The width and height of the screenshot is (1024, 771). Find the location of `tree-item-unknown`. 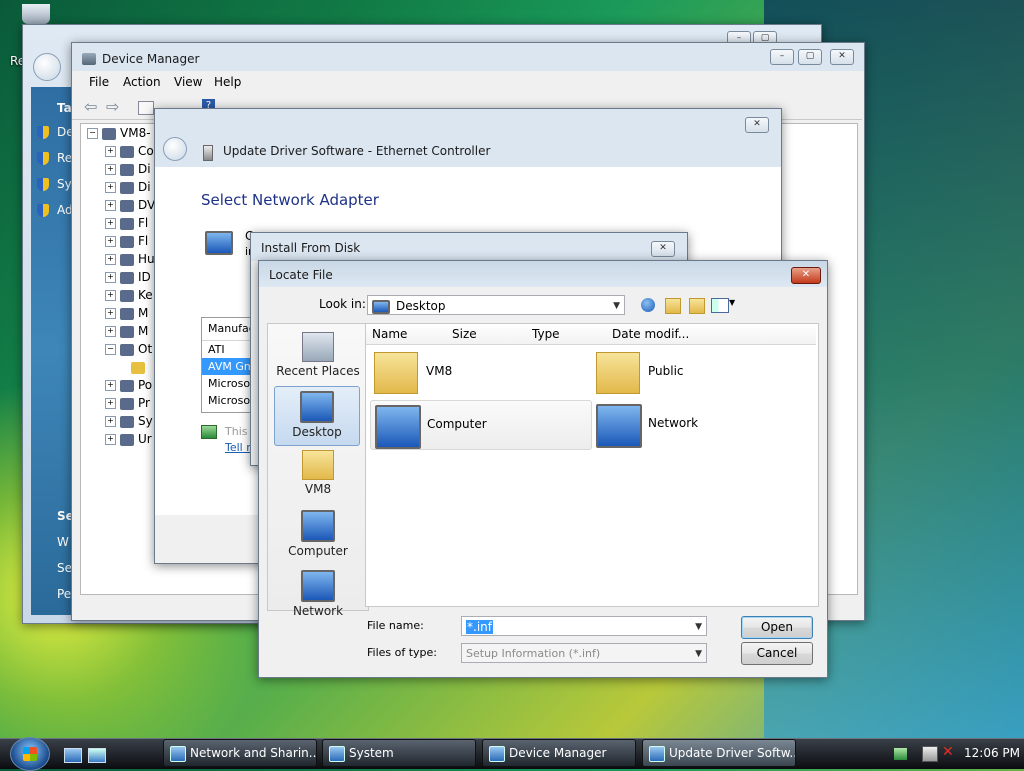

tree-item-unknown is located at coordinates (140, 369).